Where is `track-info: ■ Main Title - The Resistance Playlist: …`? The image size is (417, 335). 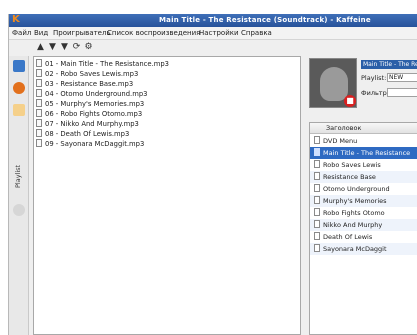 track-info: ■ Main Title - The Resistance Playlist: … is located at coordinates (361, 85).